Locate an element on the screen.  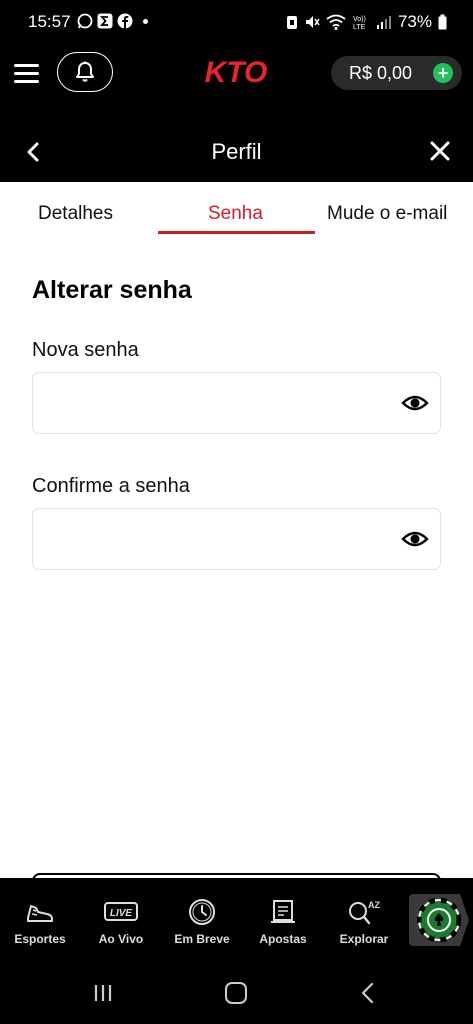
svg-text: KTO is located at coordinates (236, 72).